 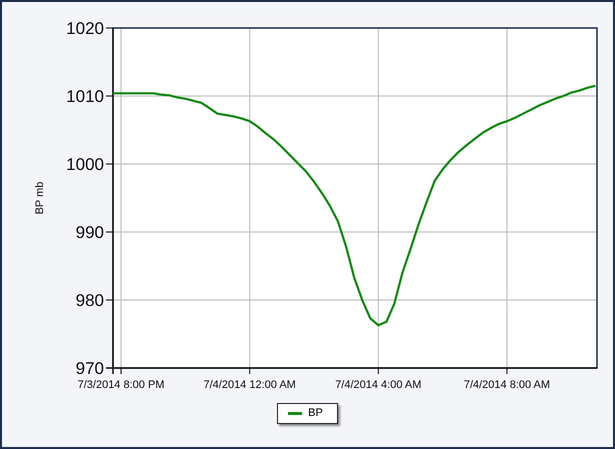 What do you see at coordinates (90, 368) in the screenshot?
I see `axis-tick-label: 970` at bounding box center [90, 368].